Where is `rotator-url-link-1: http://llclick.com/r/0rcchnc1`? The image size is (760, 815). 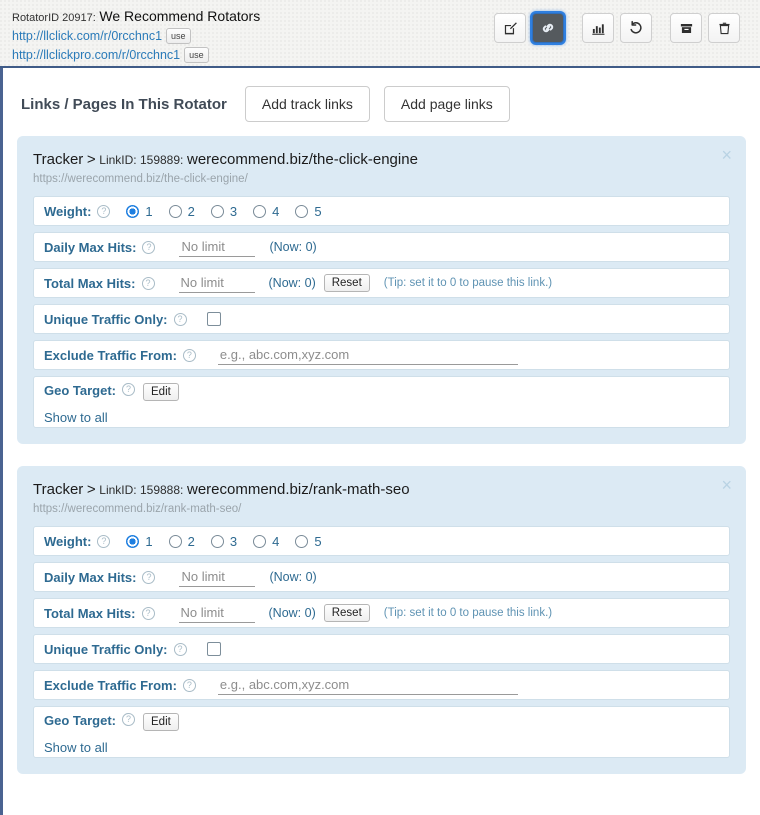 rotator-url-link-1: http://llclick.com/r/0rcchnc1 is located at coordinates (87, 36).